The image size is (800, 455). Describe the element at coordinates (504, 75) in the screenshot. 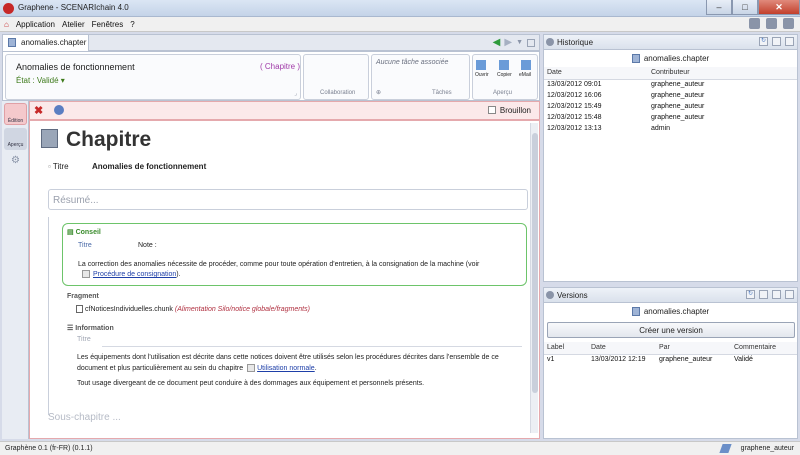

I see `copier-button: Copier` at that location.